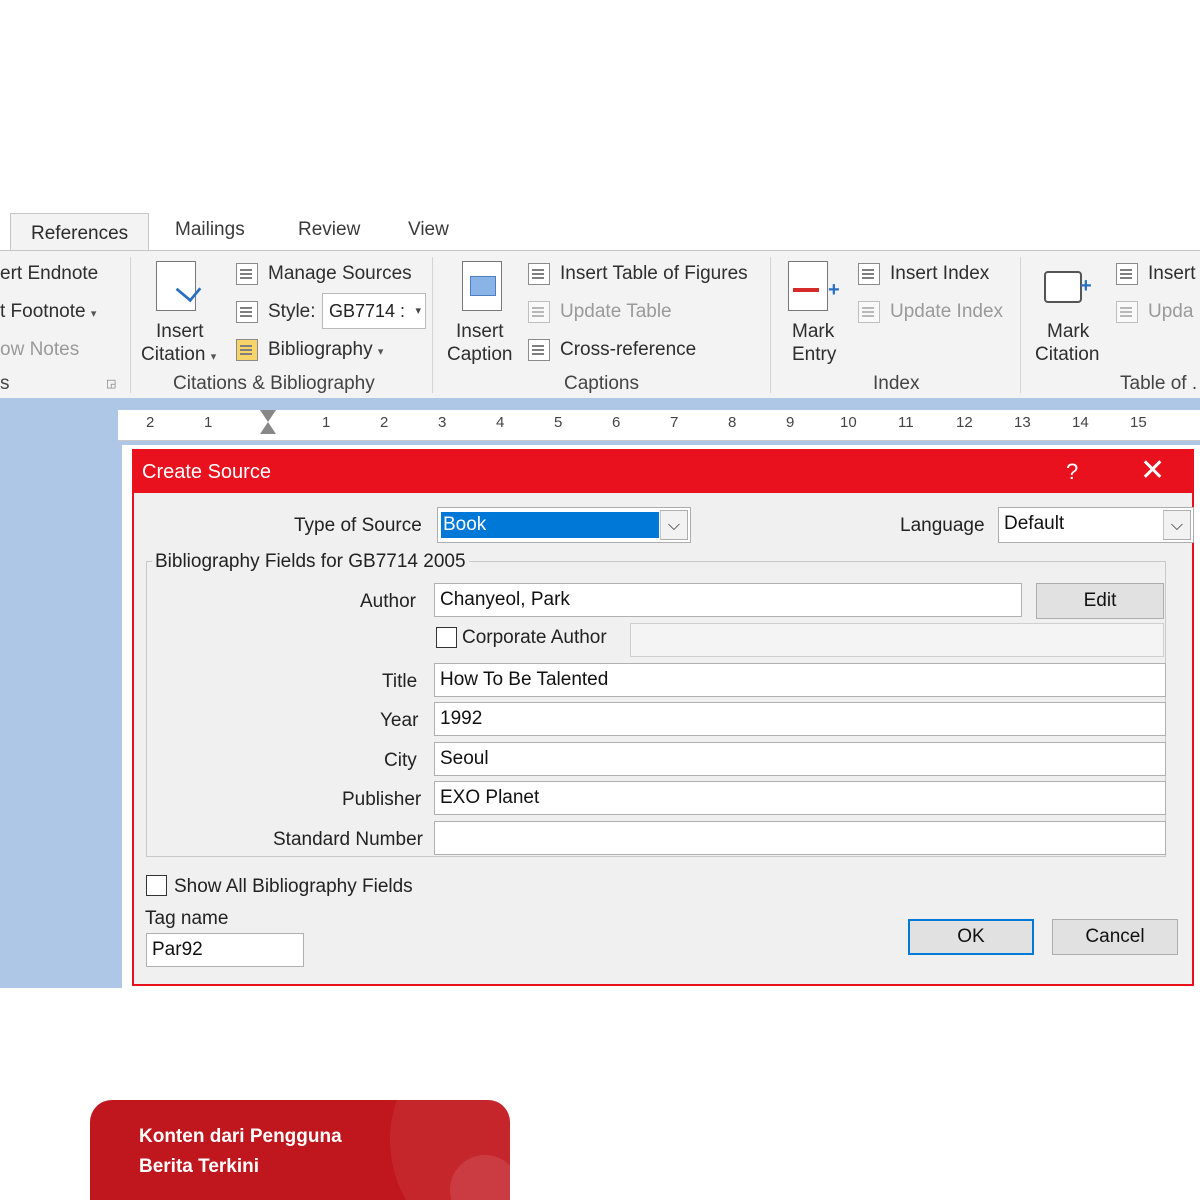 This screenshot has height=1200, width=1200. What do you see at coordinates (358, 525) in the screenshot?
I see `type-of-source-label: Type of Source` at bounding box center [358, 525].